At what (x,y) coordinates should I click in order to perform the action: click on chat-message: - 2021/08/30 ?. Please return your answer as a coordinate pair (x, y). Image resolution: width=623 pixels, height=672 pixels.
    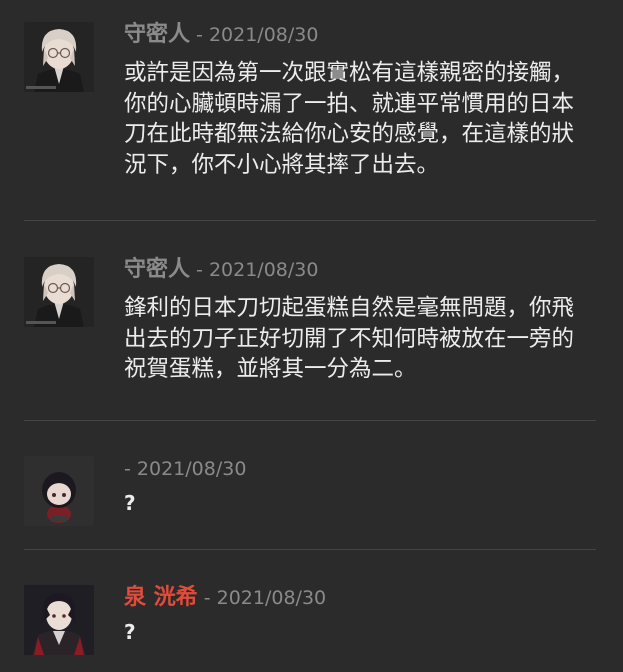
    Looking at the image, I should click on (310, 491).